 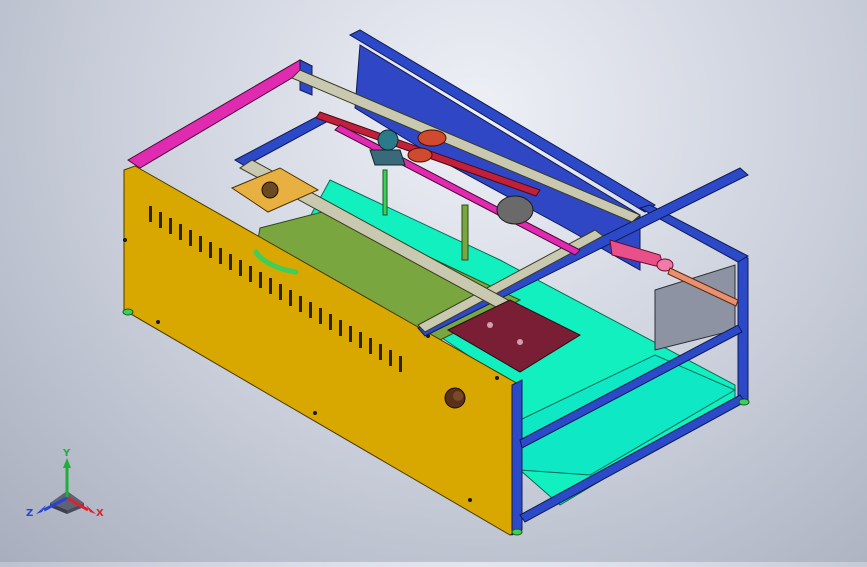 I want to click on triad-y-label: Y, so click(x=66, y=453).